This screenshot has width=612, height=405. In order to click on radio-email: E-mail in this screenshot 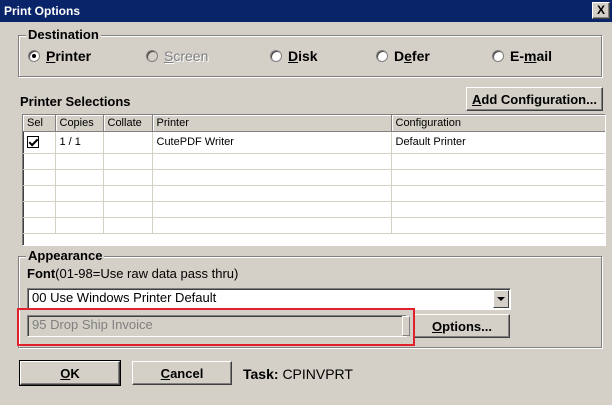, I will do `click(522, 56)`.